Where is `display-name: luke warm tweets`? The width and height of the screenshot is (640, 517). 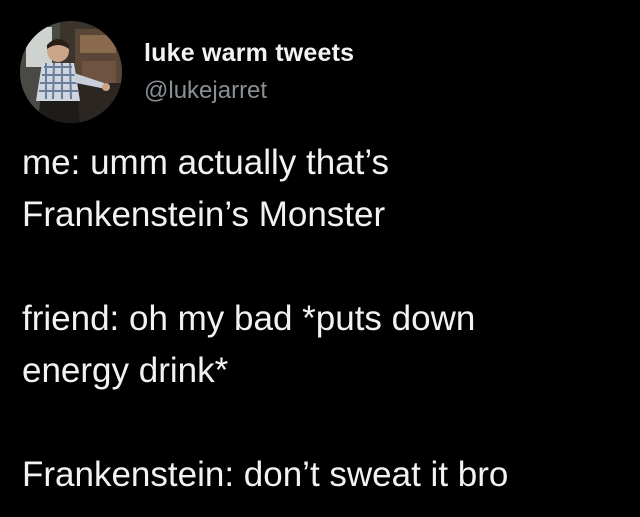
display-name: luke warm tweets is located at coordinates (249, 53).